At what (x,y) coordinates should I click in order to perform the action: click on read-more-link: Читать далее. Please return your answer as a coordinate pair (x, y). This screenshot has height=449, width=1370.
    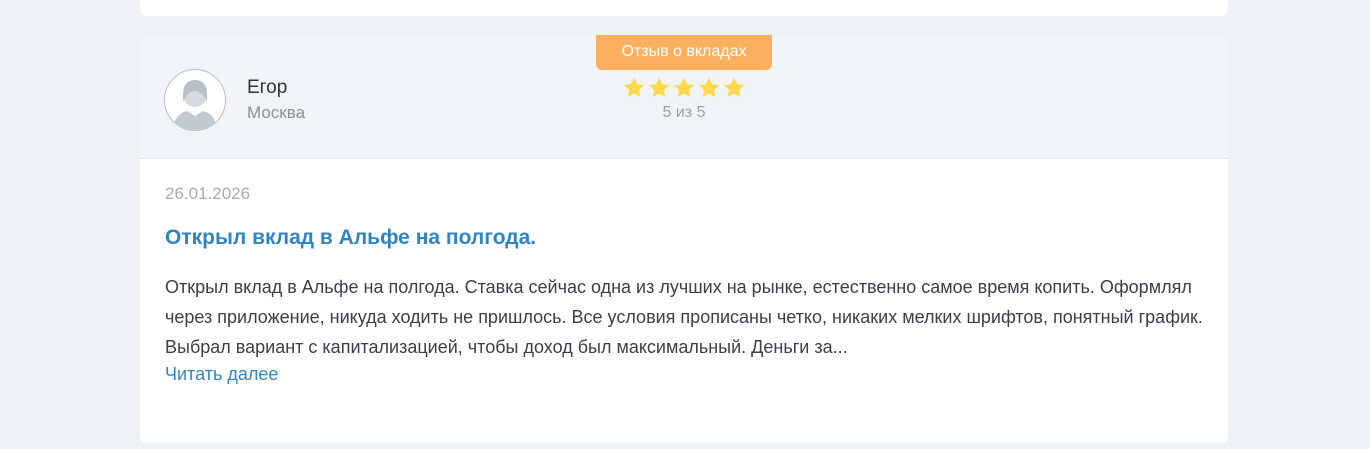
    Looking at the image, I should click on (221, 374).